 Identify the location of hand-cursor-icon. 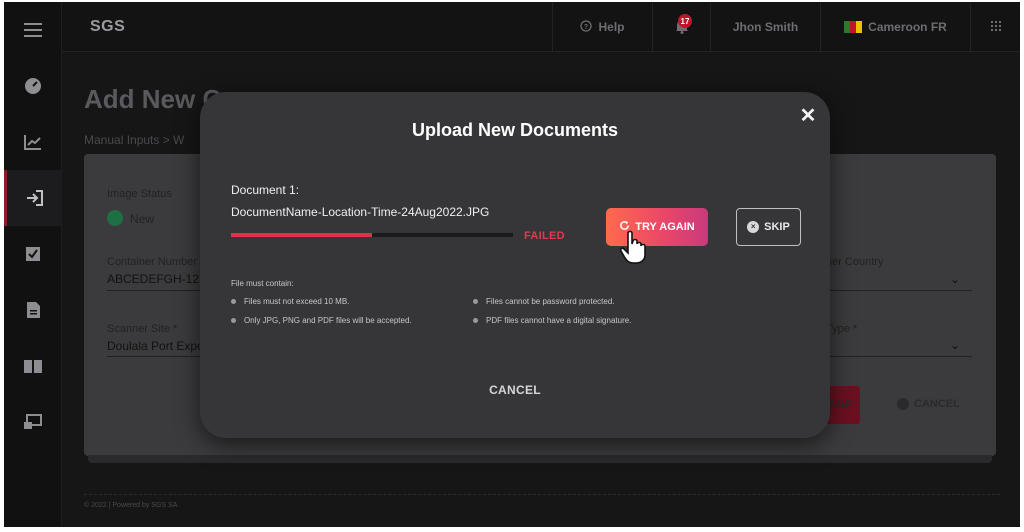
(634, 247).